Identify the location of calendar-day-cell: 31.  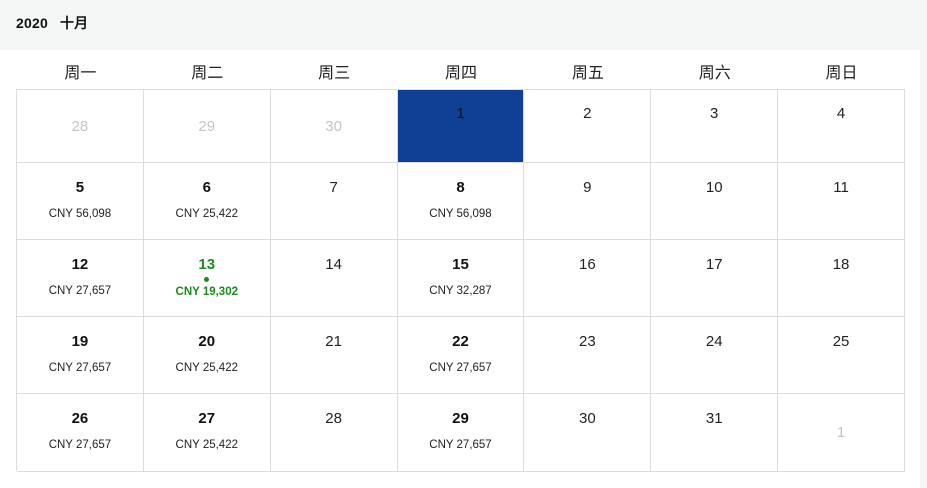
(715, 433).